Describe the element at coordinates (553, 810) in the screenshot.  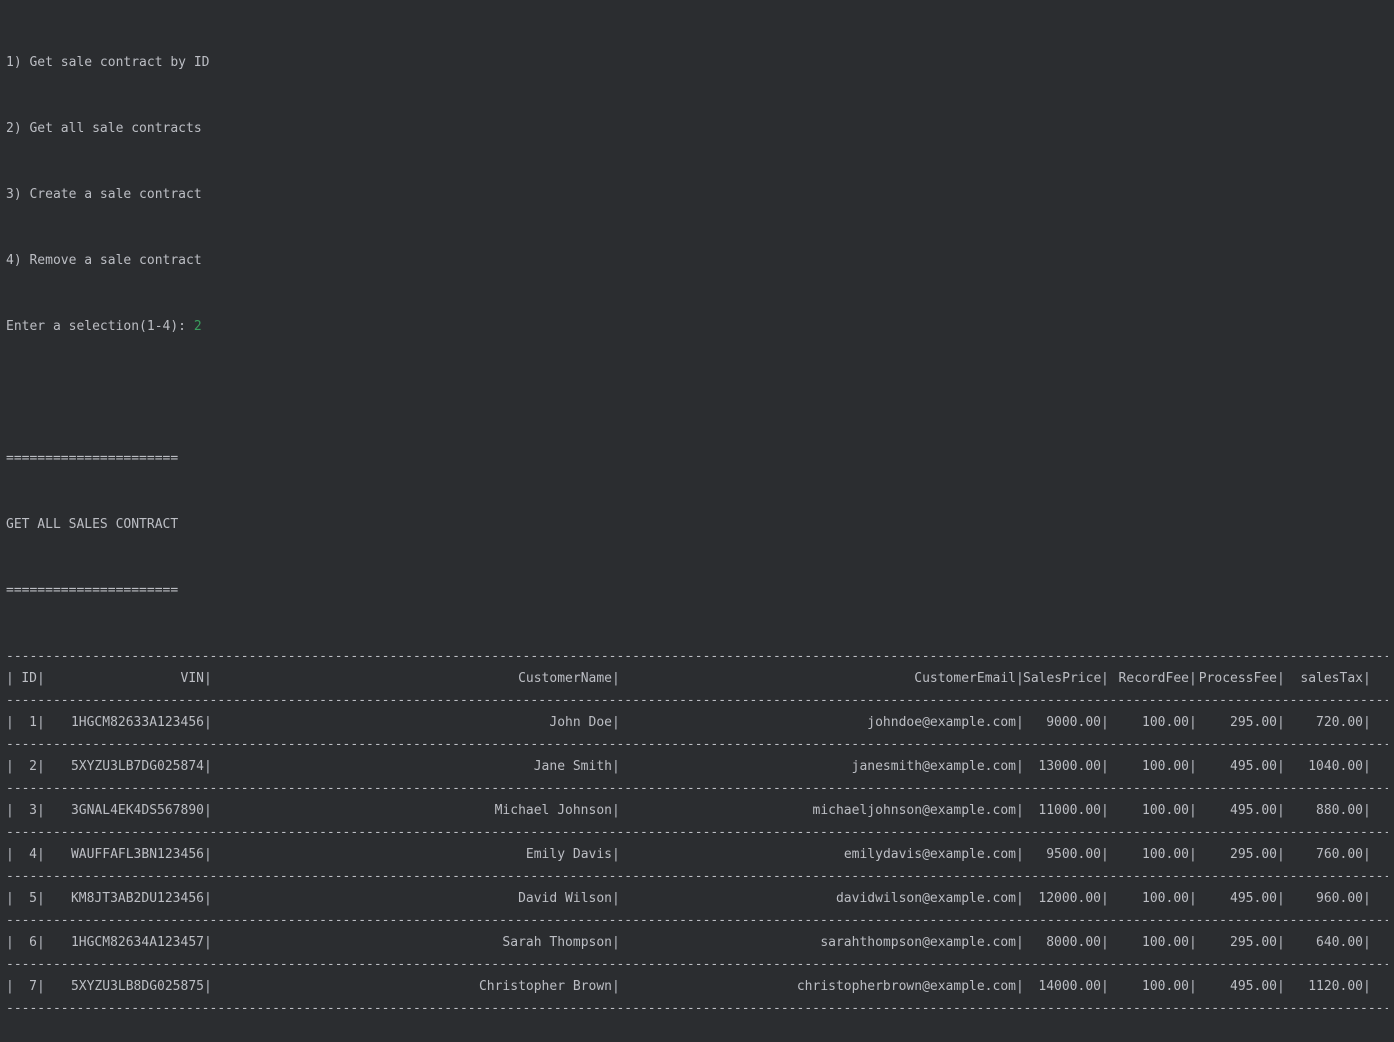
I see `cell-customer-name: Michael Johnson` at that location.